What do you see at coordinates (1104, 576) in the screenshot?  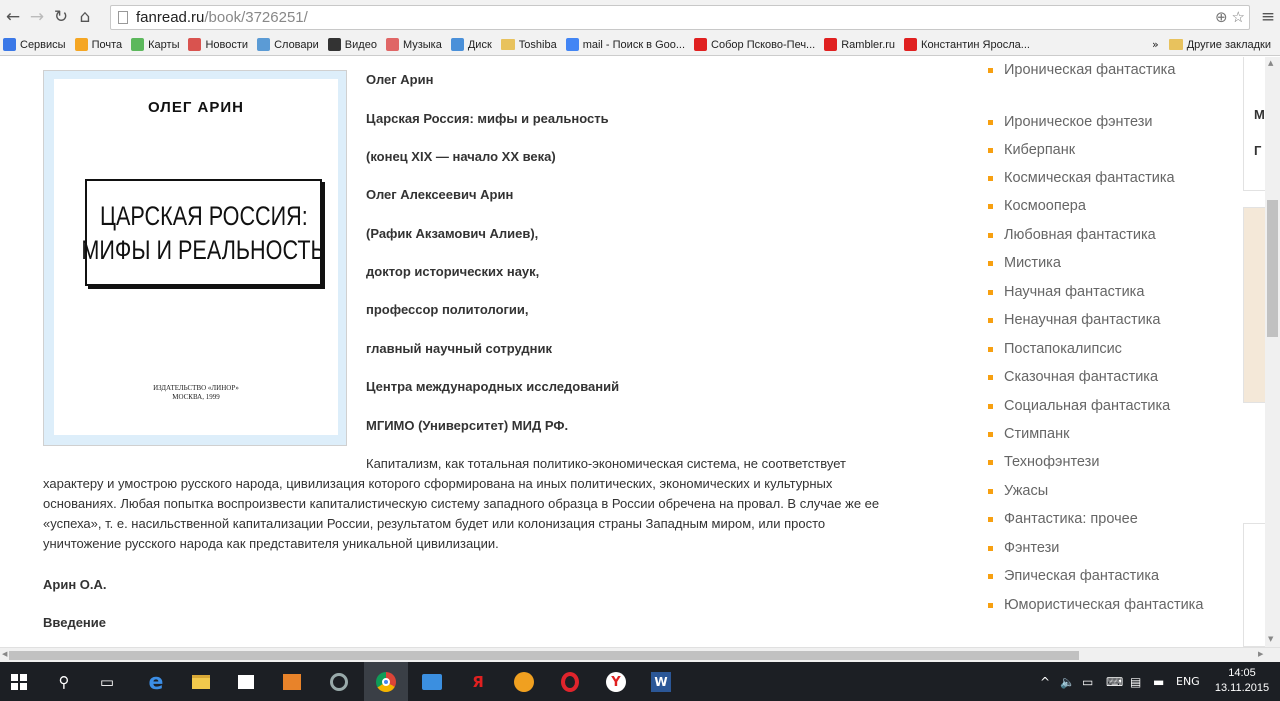 I see `genre-link: Эпическая фантастика` at bounding box center [1104, 576].